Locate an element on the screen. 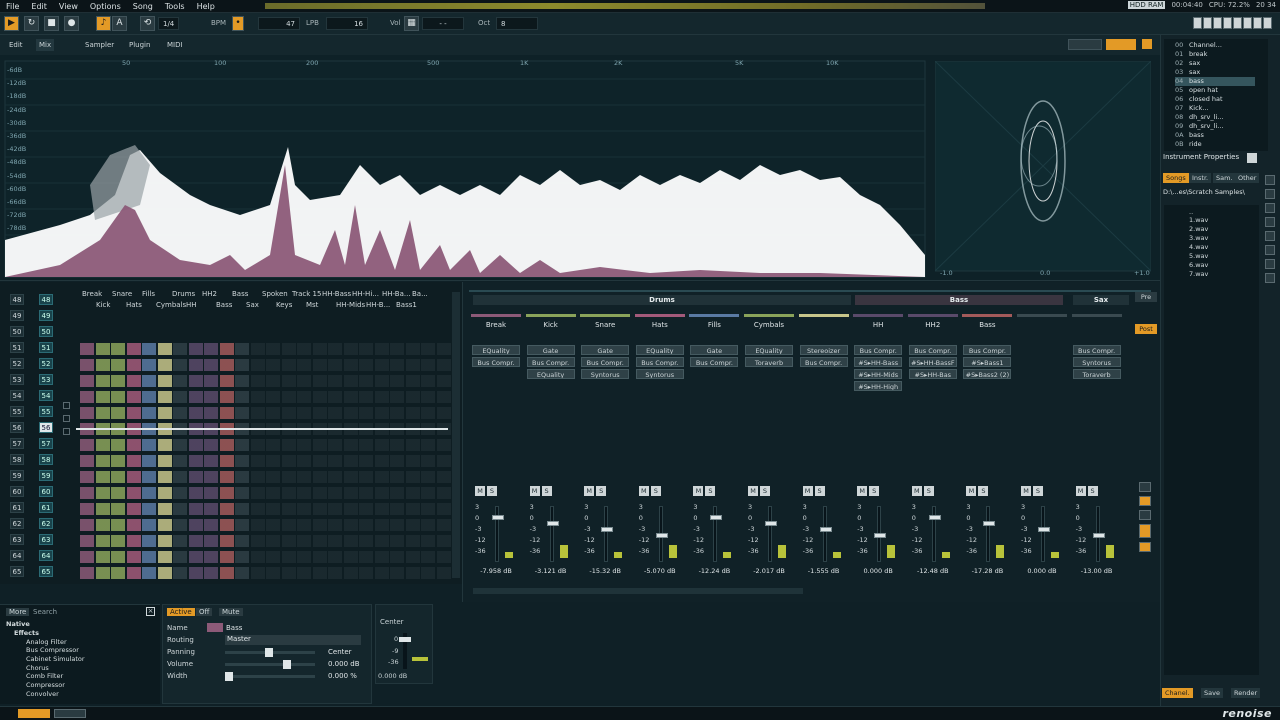 Image resolution: width=1280 pixels, height=720 pixels. effect-device: Toraverb is located at coordinates (1096, 374).